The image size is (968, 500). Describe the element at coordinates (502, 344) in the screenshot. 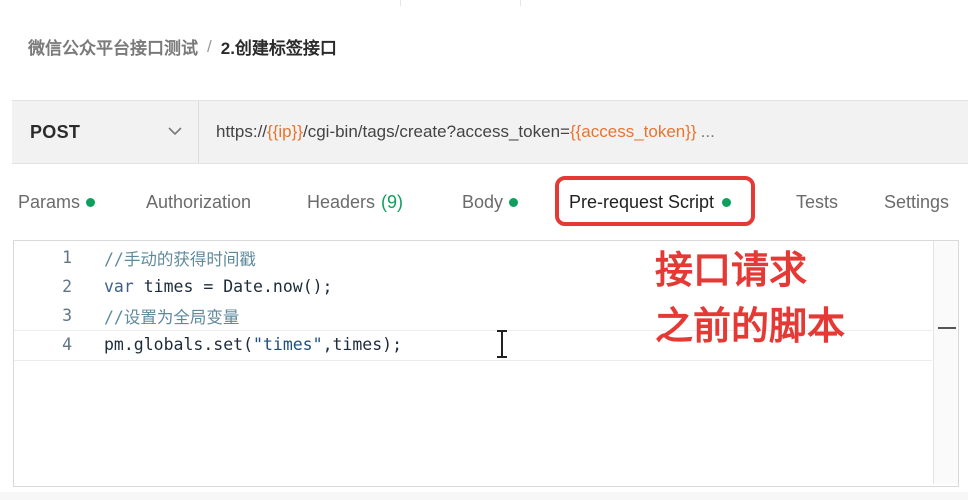

I see `text-cursor-icon` at that location.